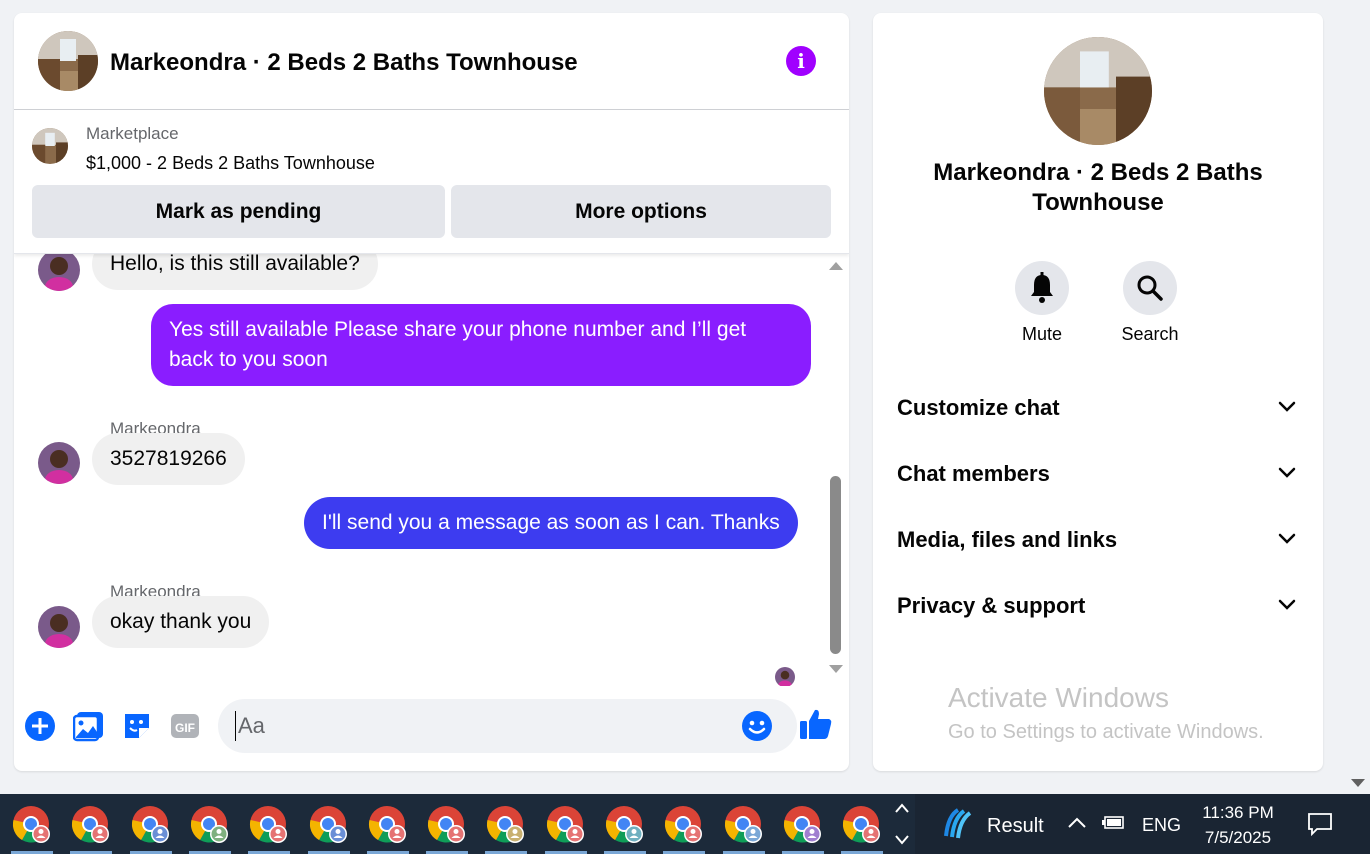  What do you see at coordinates (1007, 539) in the screenshot?
I see `section-title: Media, files and links` at bounding box center [1007, 539].